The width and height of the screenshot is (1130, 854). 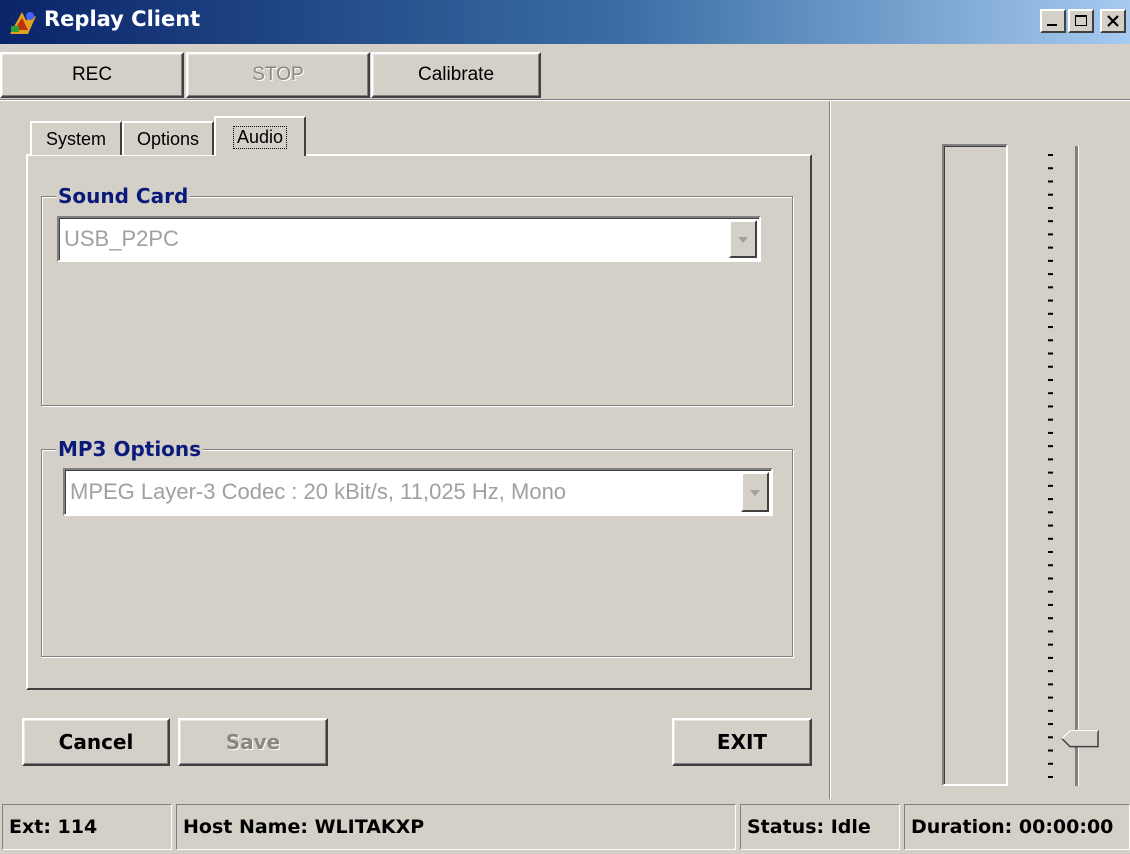 I want to click on cancel-button: Cancel, so click(x=96, y=742).